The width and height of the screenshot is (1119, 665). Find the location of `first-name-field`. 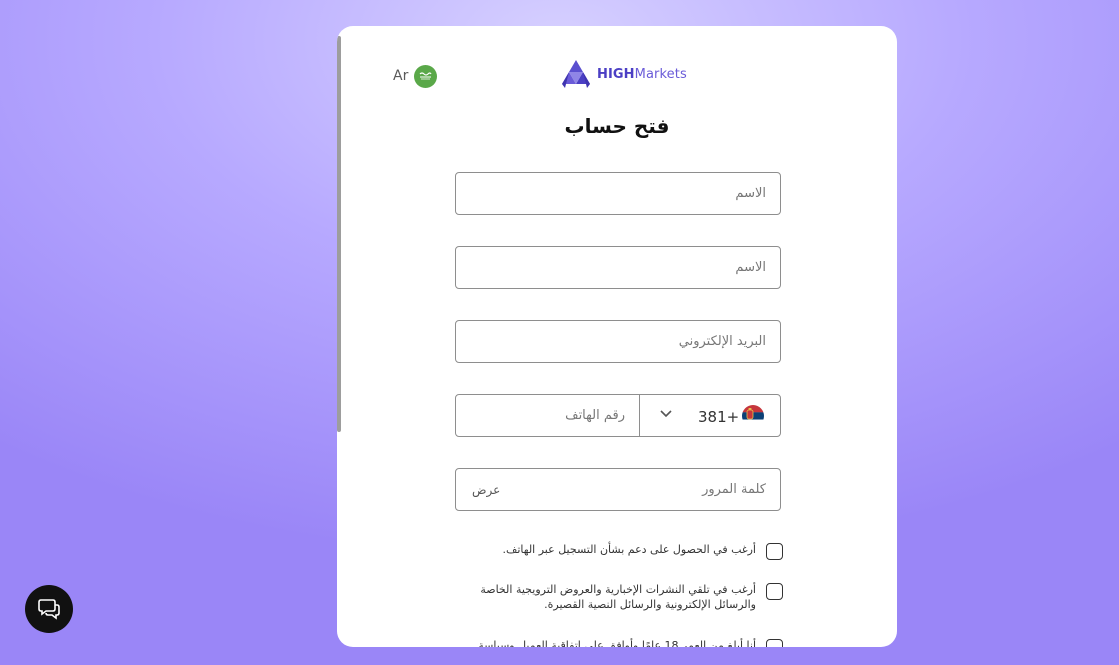

first-name-field is located at coordinates (618, 193).